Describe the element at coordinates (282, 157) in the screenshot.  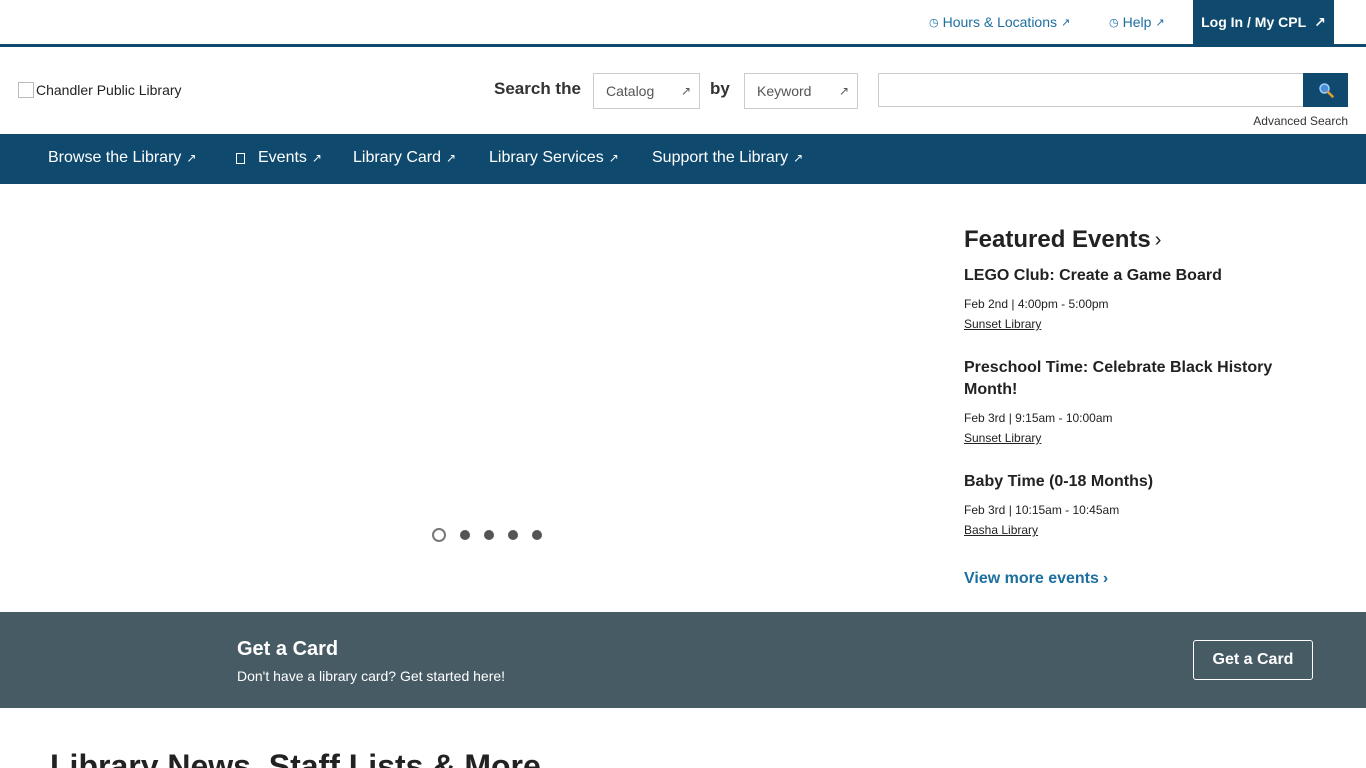
I see `nav-events-label: Events` at that location.